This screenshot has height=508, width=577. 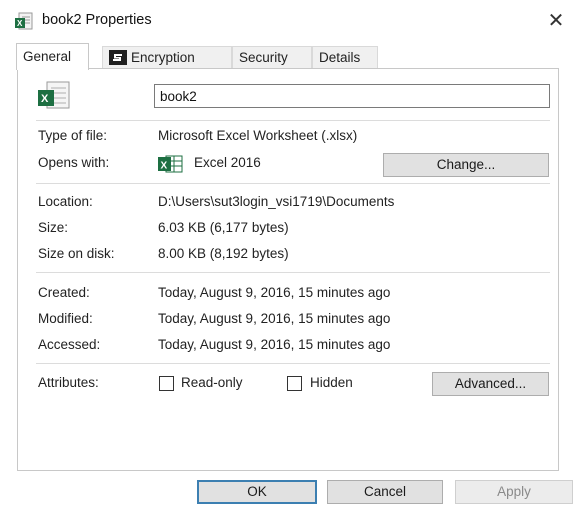 I want to click on opens-with-value: Excel 2016, so click(x=227, y=162).